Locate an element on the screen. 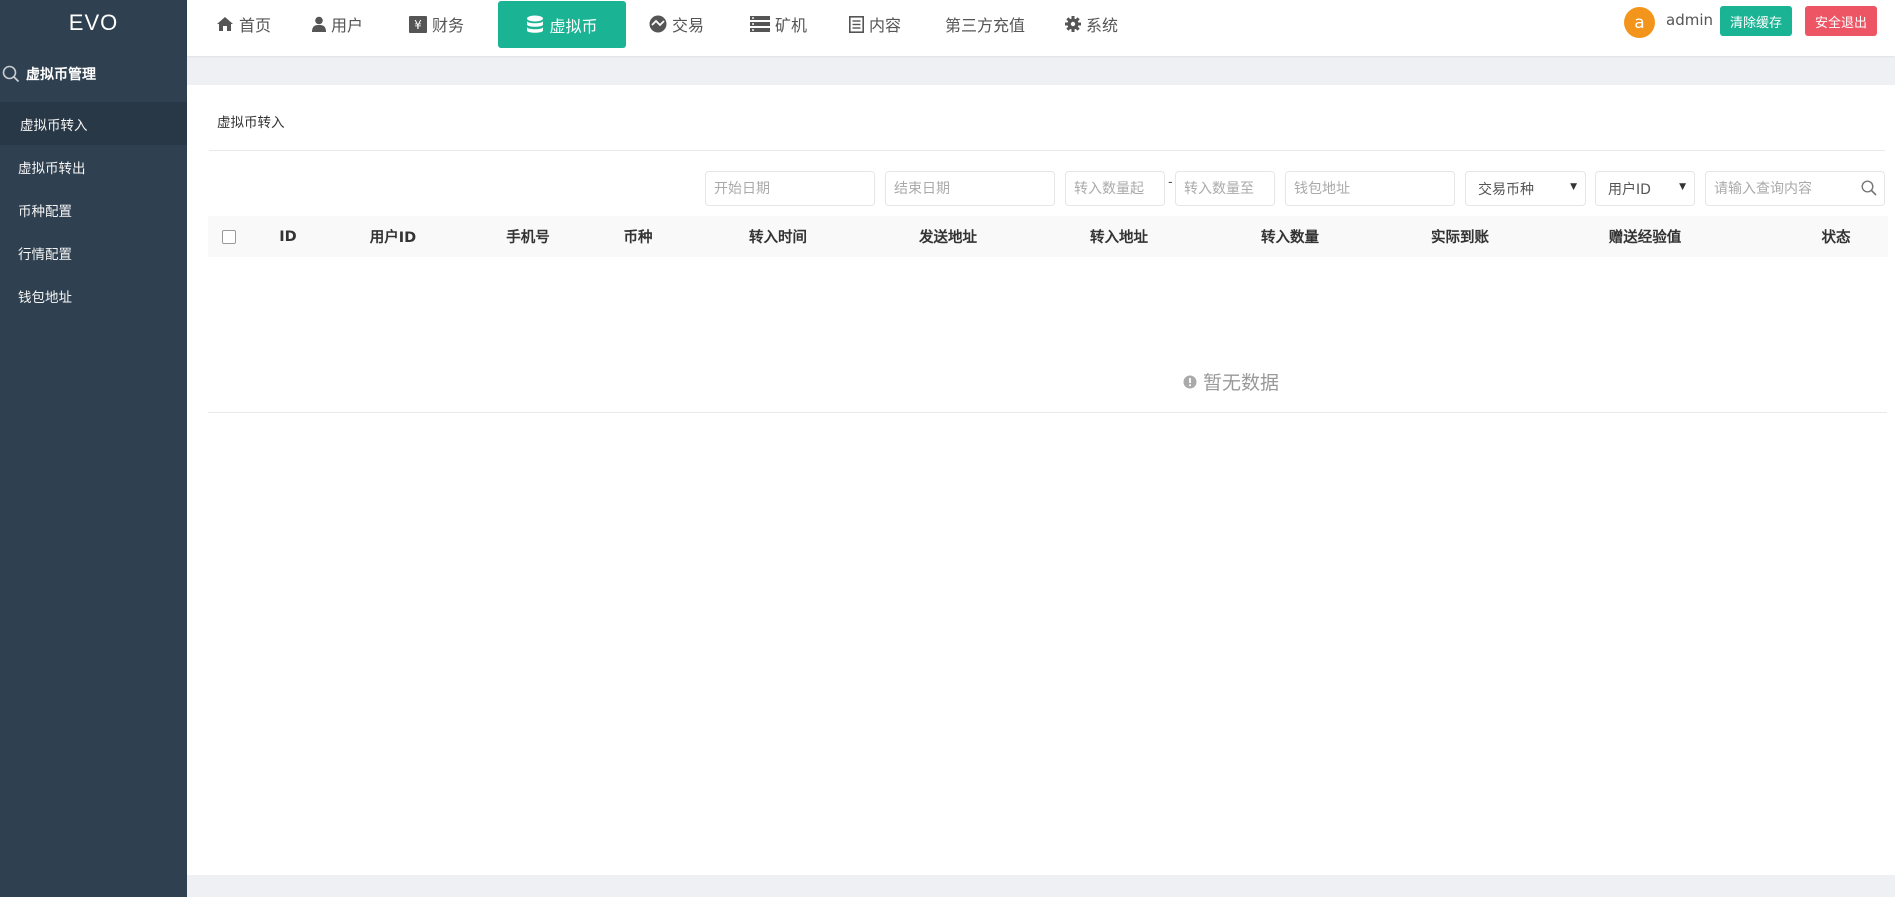  sidebar-item-label: 虚拟币转入 is located at coordinates (54, 125).